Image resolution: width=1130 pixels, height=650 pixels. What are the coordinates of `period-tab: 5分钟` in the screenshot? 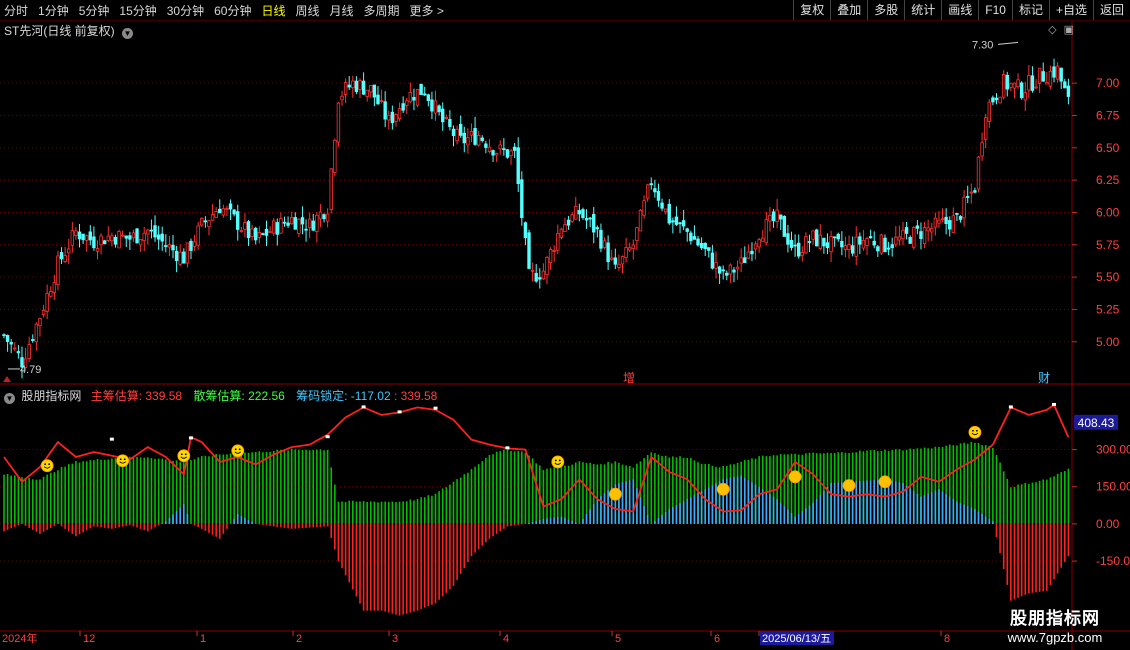 It's located at (94, 10).